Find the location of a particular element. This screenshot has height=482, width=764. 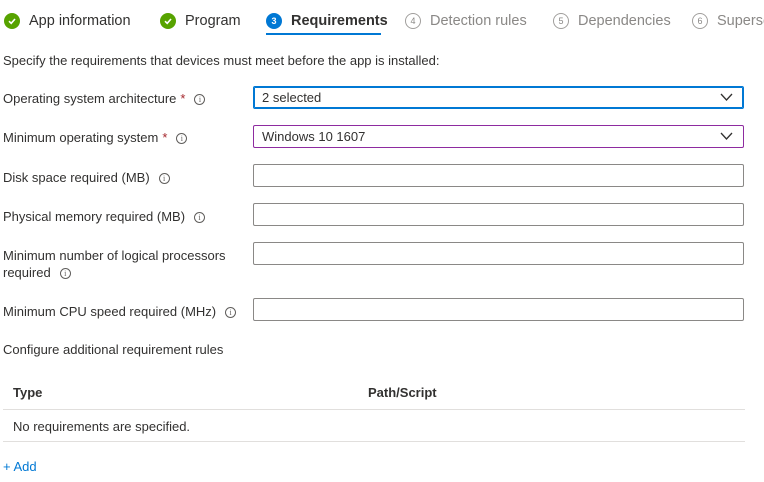

step-number-badge: 4 is located at coordinates (413, 21).